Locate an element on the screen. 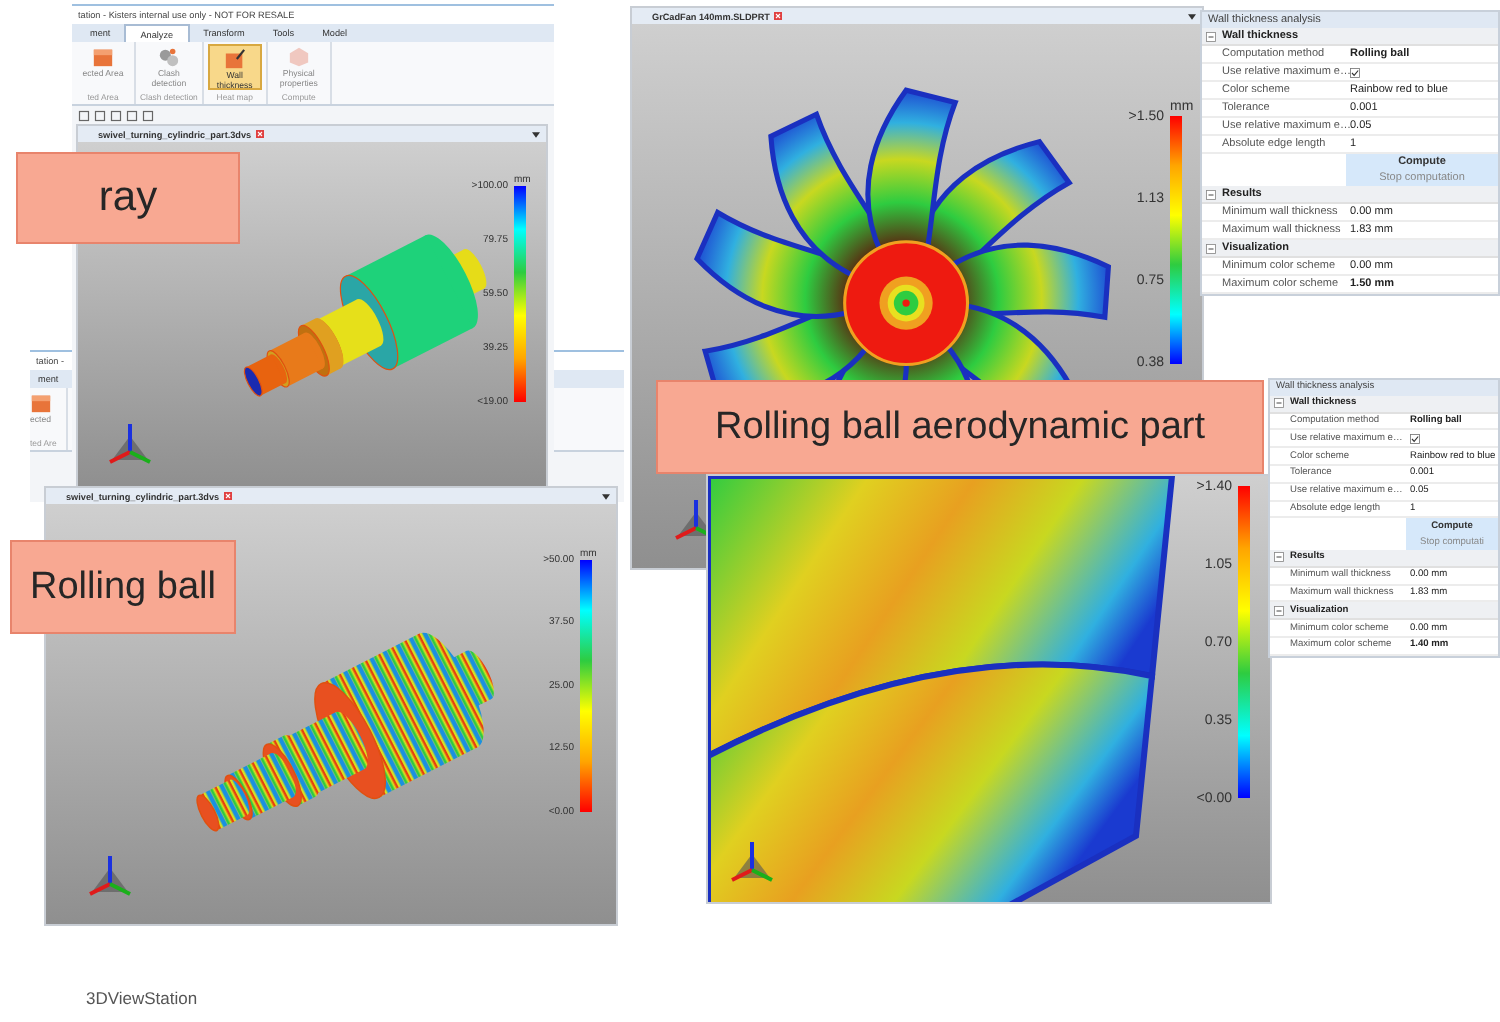 The width and height of the screenshot is (1500, 1022). callout-label: Rolling ball aerodynamic part is located at coordinates (960, 427).